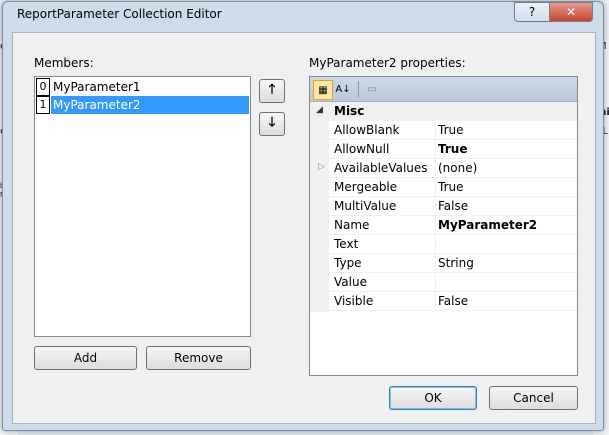 The image size is (609, 435). Describe the element at coordinates (456, 263) in the screenshot. I see `property-value: String` at that location.